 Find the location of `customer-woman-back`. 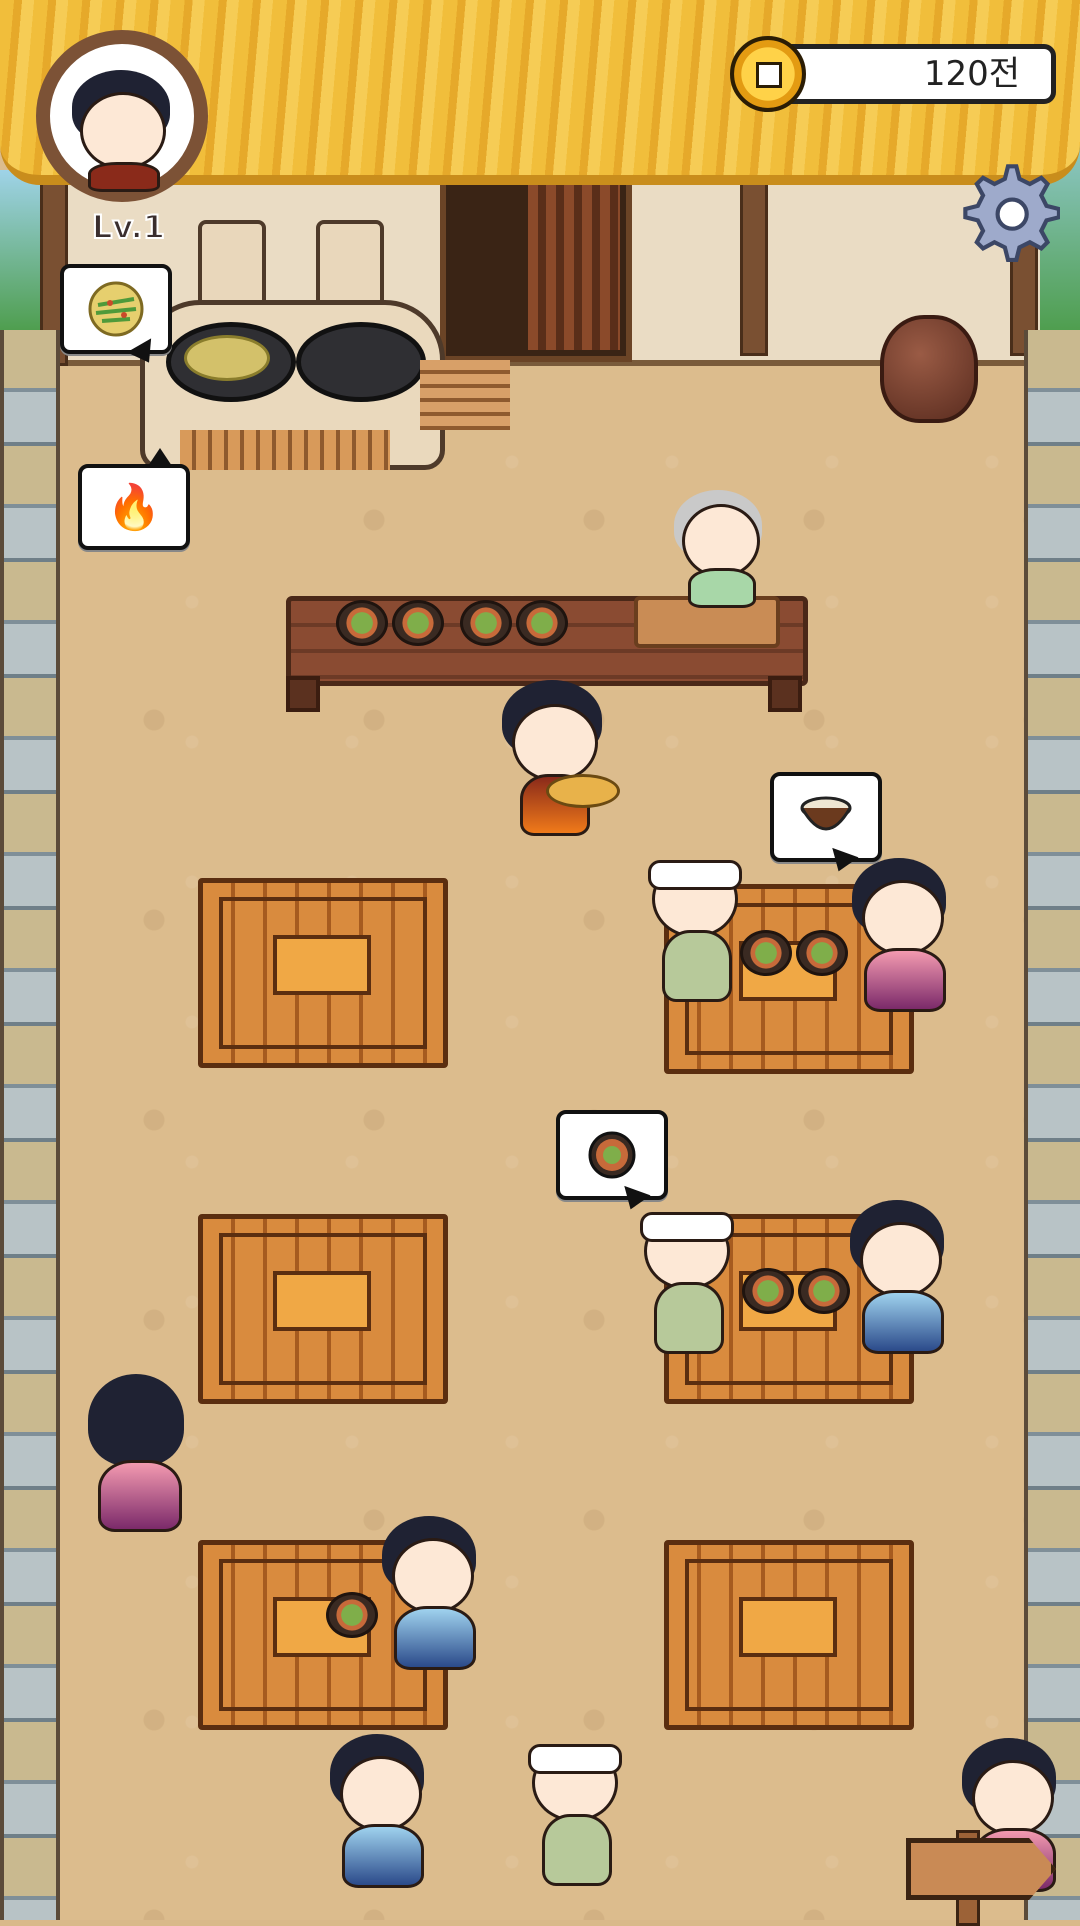

customer-woman-back is located at coordinates (136, 1453).